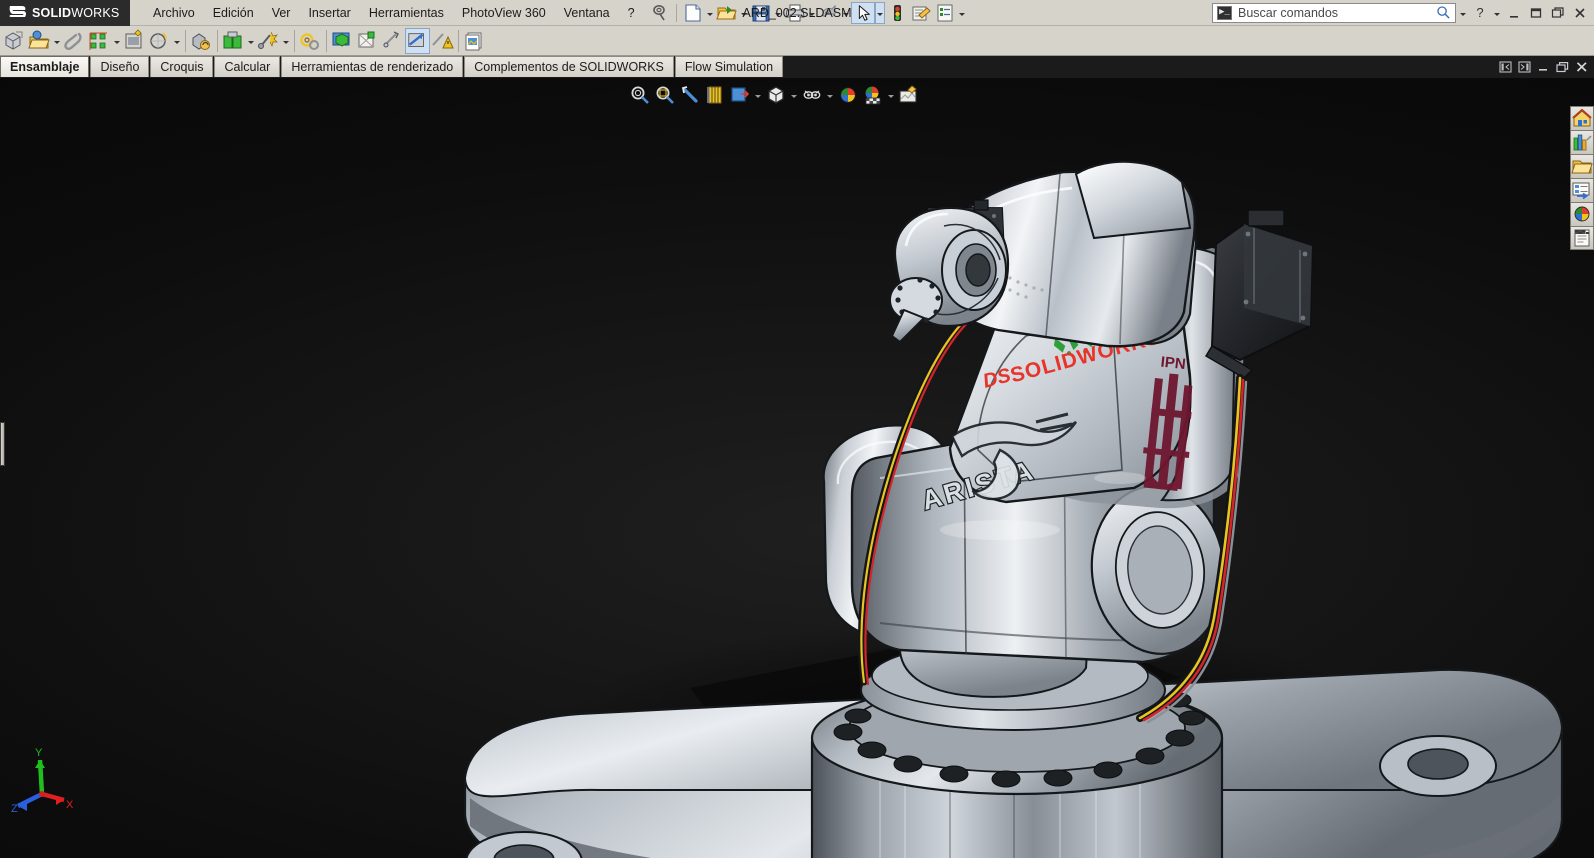 Image resolution: width=1594 pixels, height=858 pixels. What do you see at coordinates (1536, 13) in the screenshot?
I see `restore-icon` at bounding box center [1536, 13].